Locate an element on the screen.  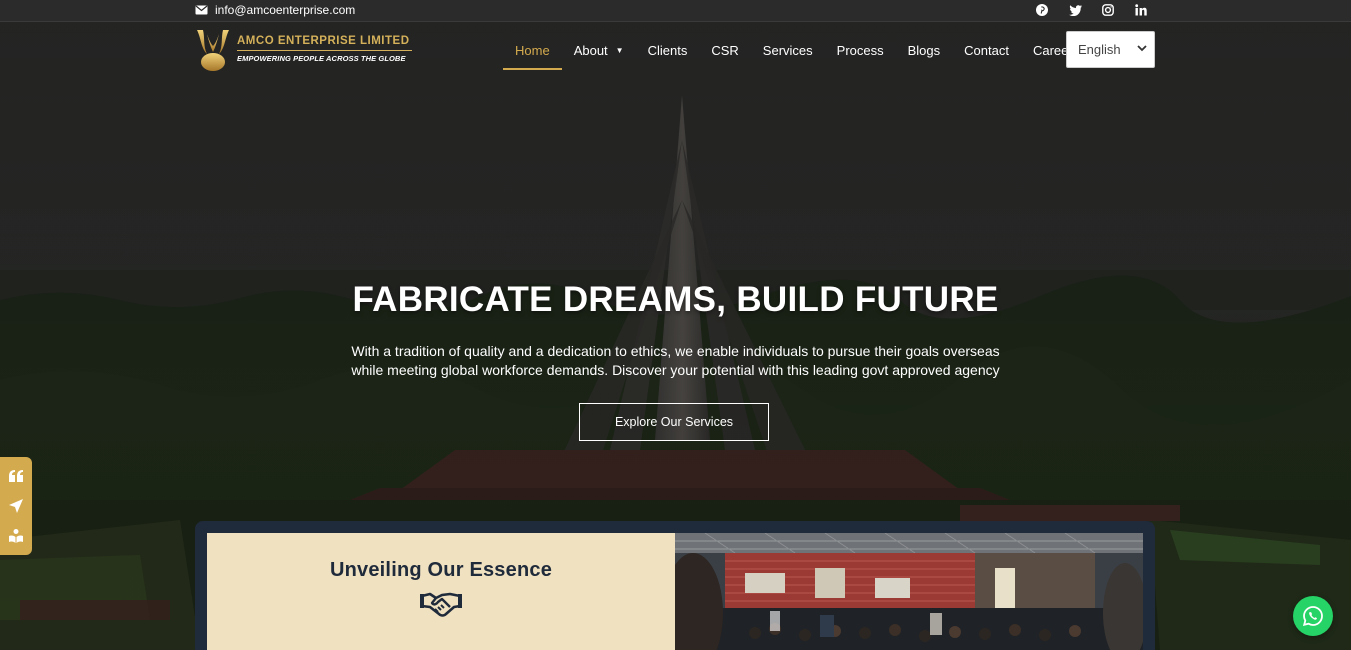
linkedin-icon is located at coordinates (1141, 10).